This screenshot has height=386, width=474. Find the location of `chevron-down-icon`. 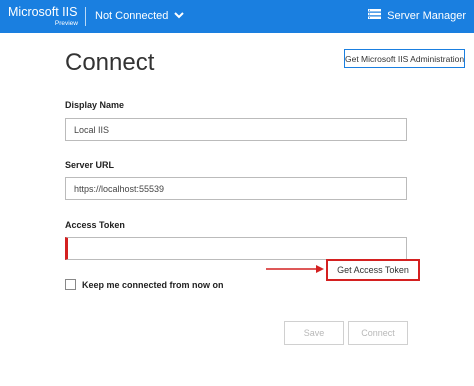

chevron-down-icon is located at coordinates (179, 16).